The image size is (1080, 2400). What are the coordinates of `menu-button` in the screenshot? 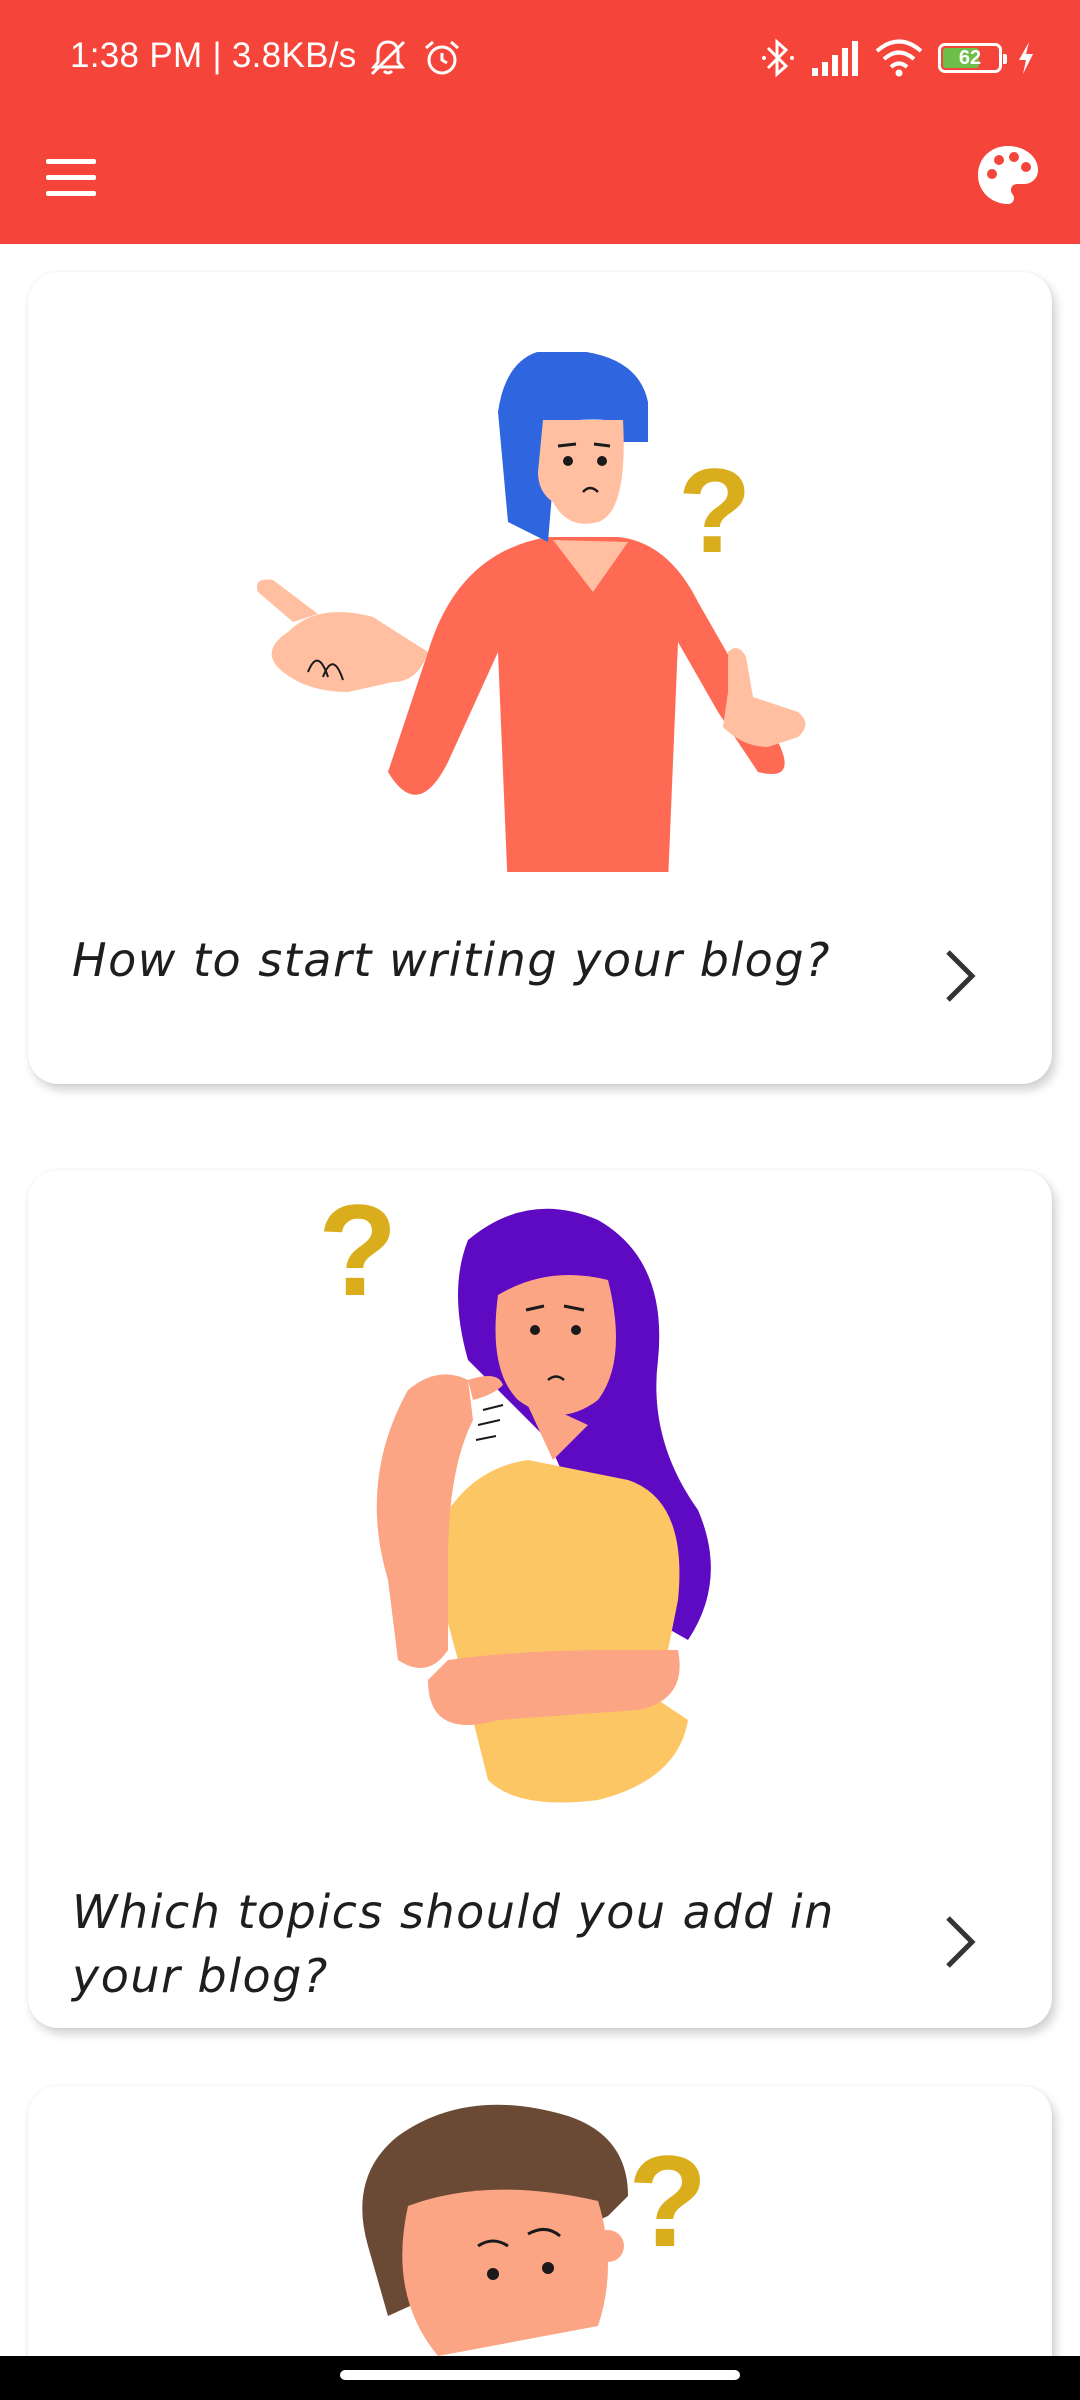 It's located at (77, 177).